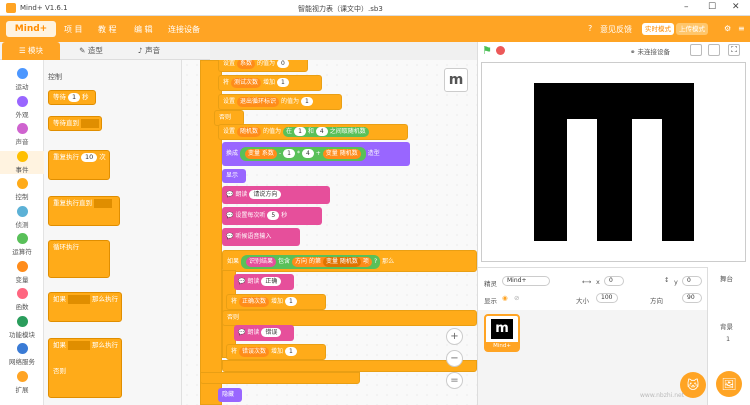 The width and height of the screenshot is (750, 405). I want to click on duration-val: 5, so click(273, 215).